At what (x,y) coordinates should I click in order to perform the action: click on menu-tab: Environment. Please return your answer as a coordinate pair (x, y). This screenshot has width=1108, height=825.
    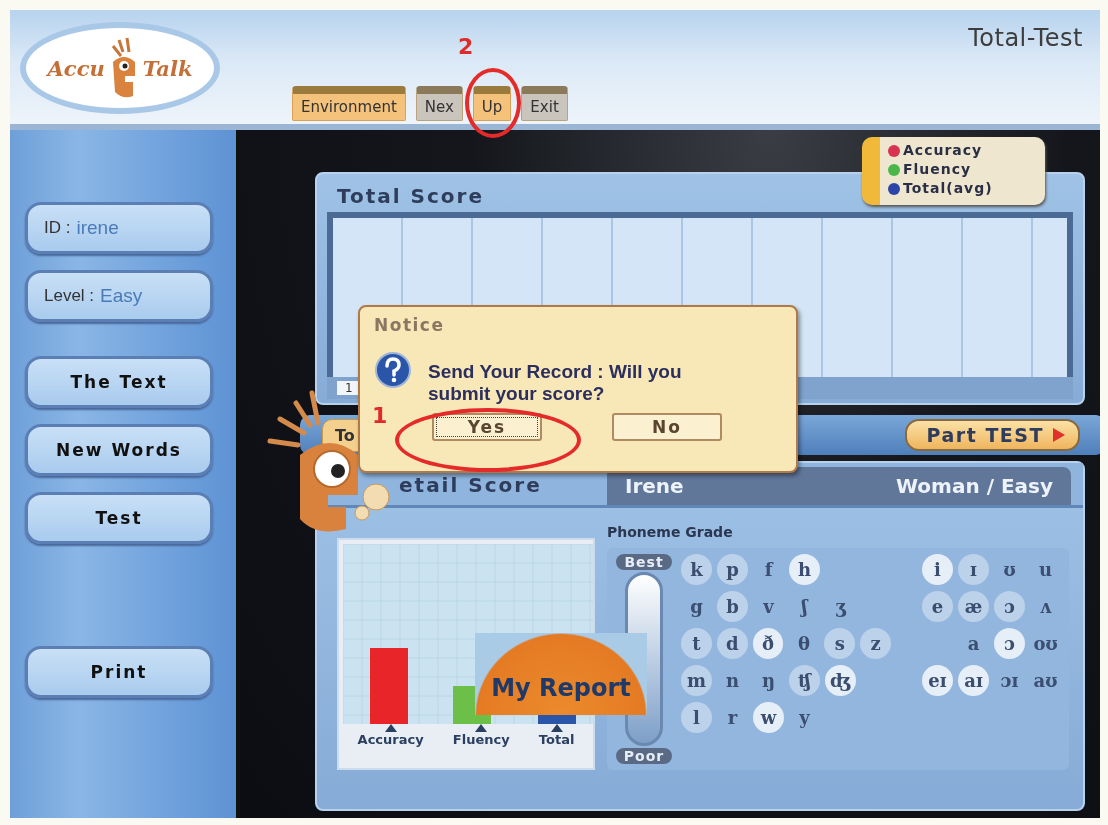
    Looking at the image, I should click on (349, 103).